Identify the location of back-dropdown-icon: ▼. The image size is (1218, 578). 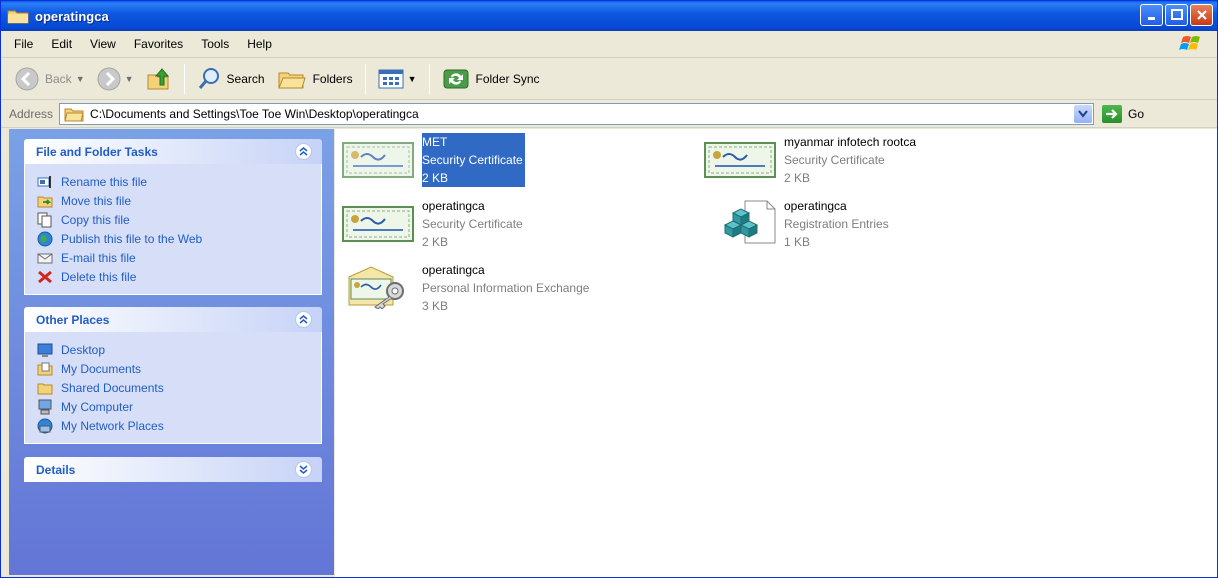
(80, 79).